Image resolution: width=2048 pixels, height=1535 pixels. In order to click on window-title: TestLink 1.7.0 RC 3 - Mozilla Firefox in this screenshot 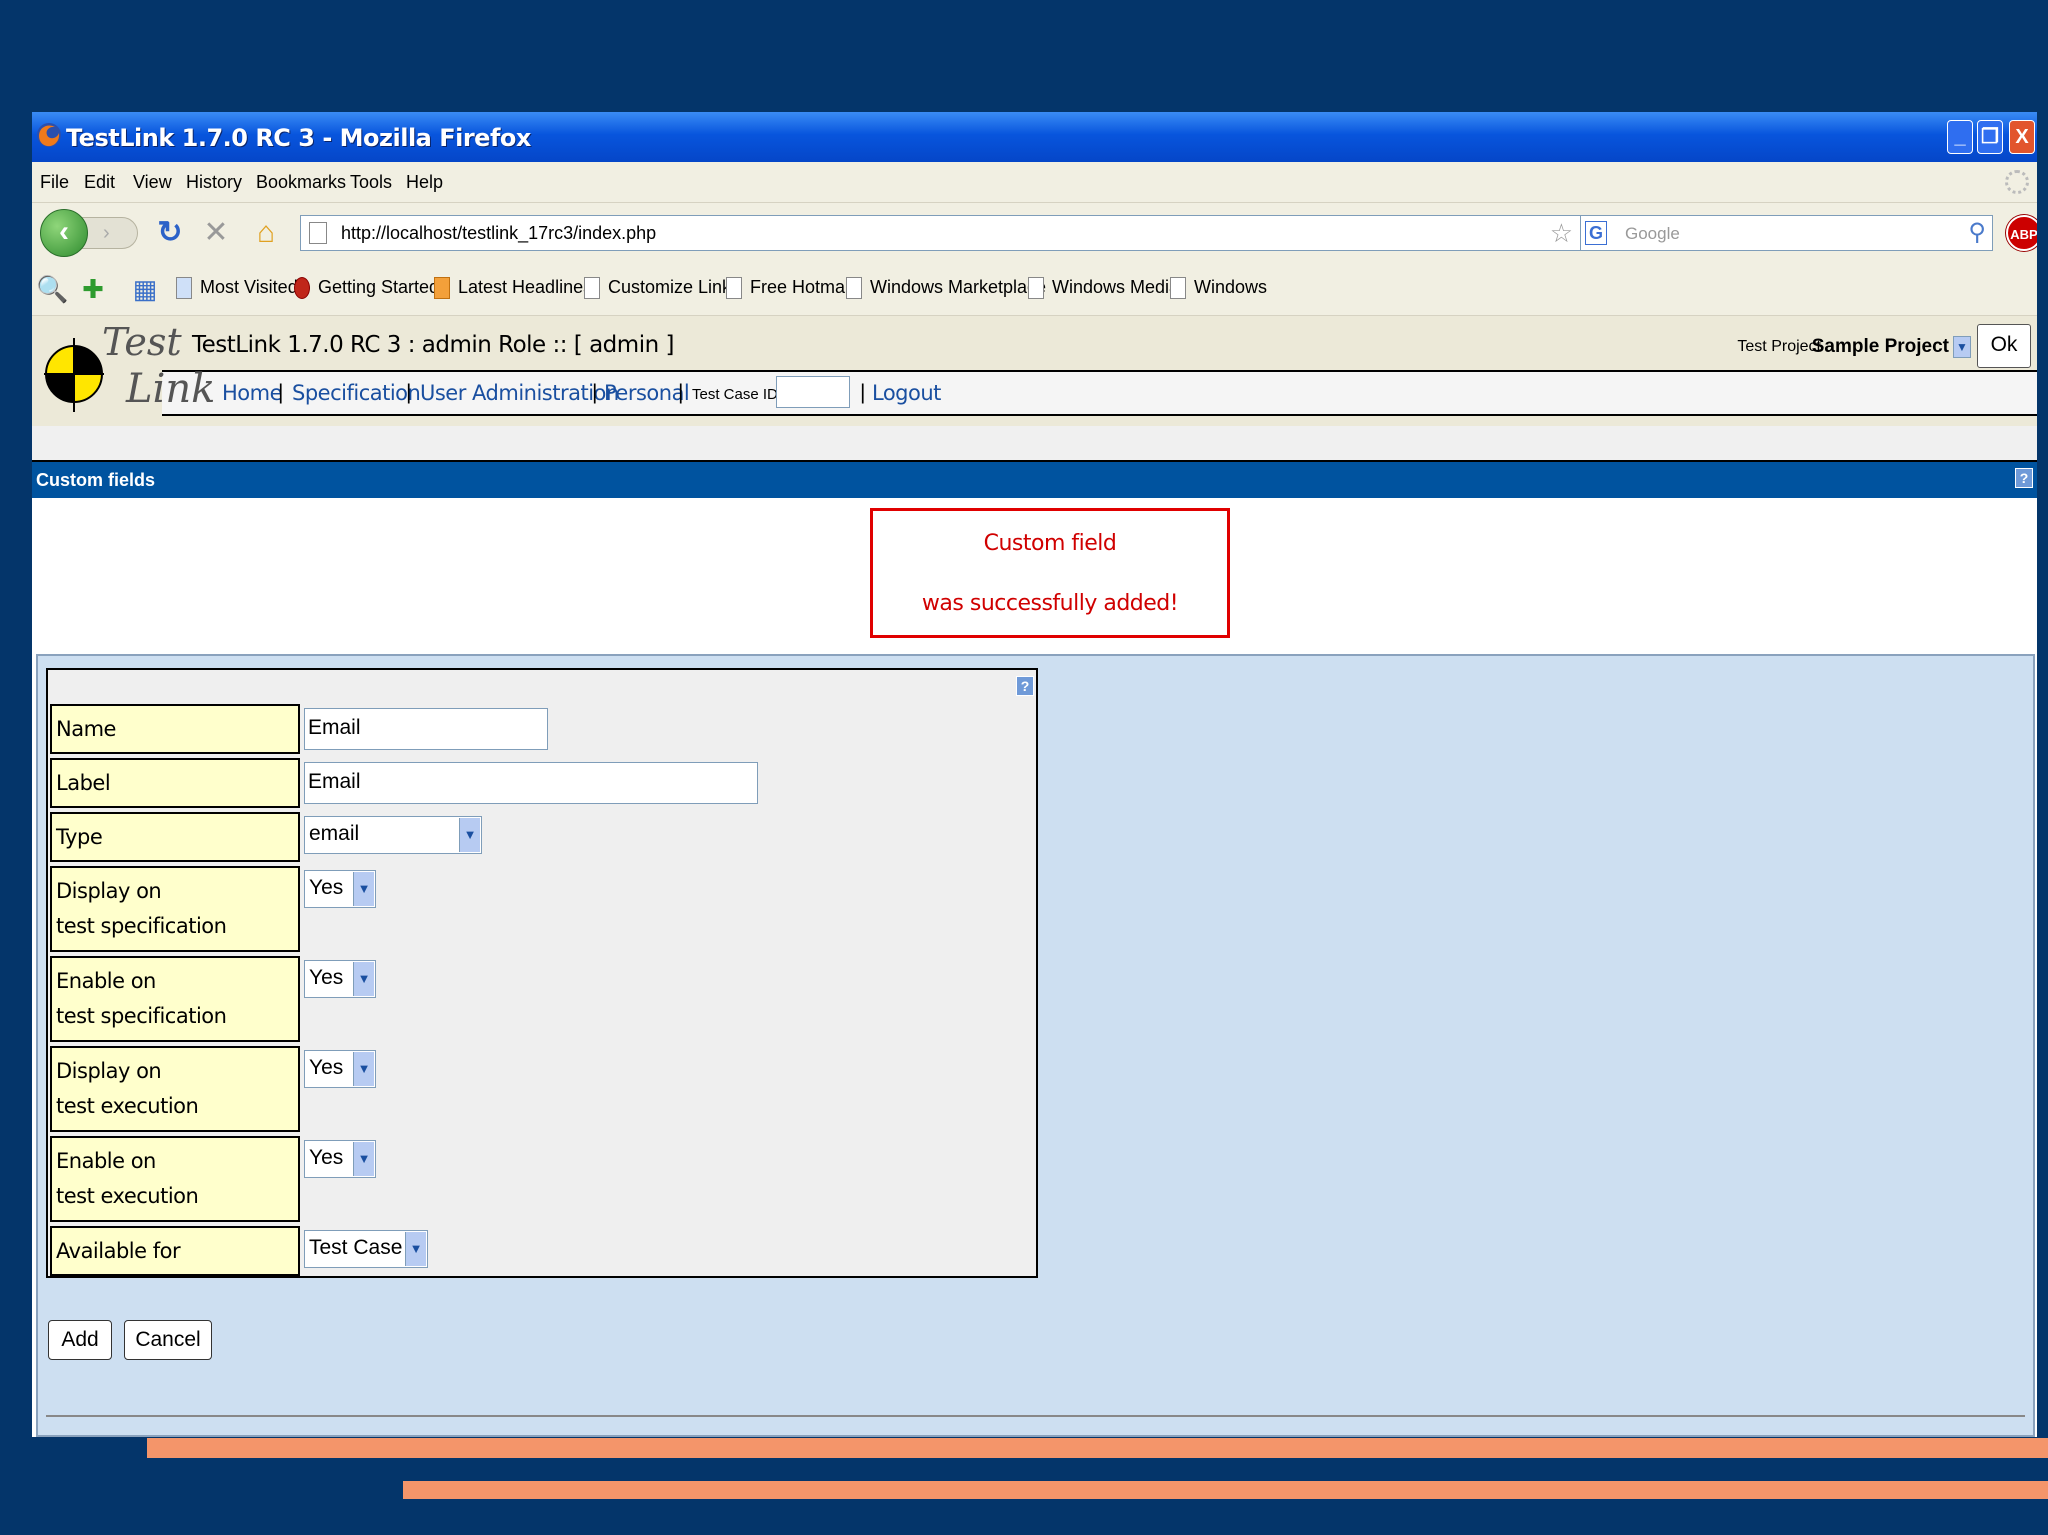, I will do `click(298, 138)`.